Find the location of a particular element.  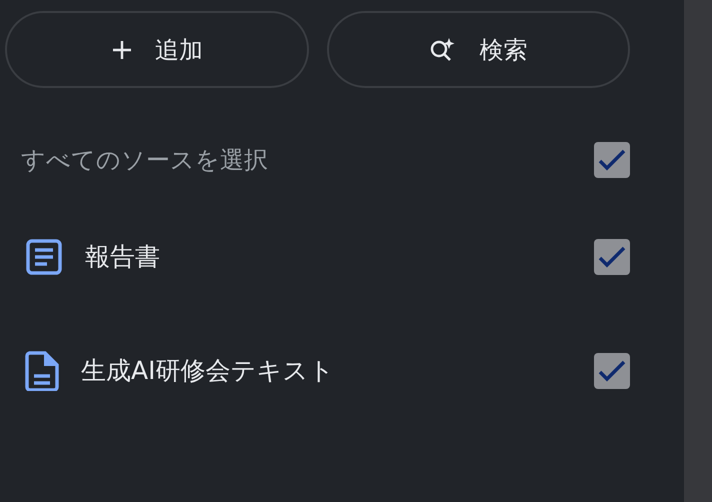

source-title: 生成AI研修会テキスト is located at coordinates (207, 371).